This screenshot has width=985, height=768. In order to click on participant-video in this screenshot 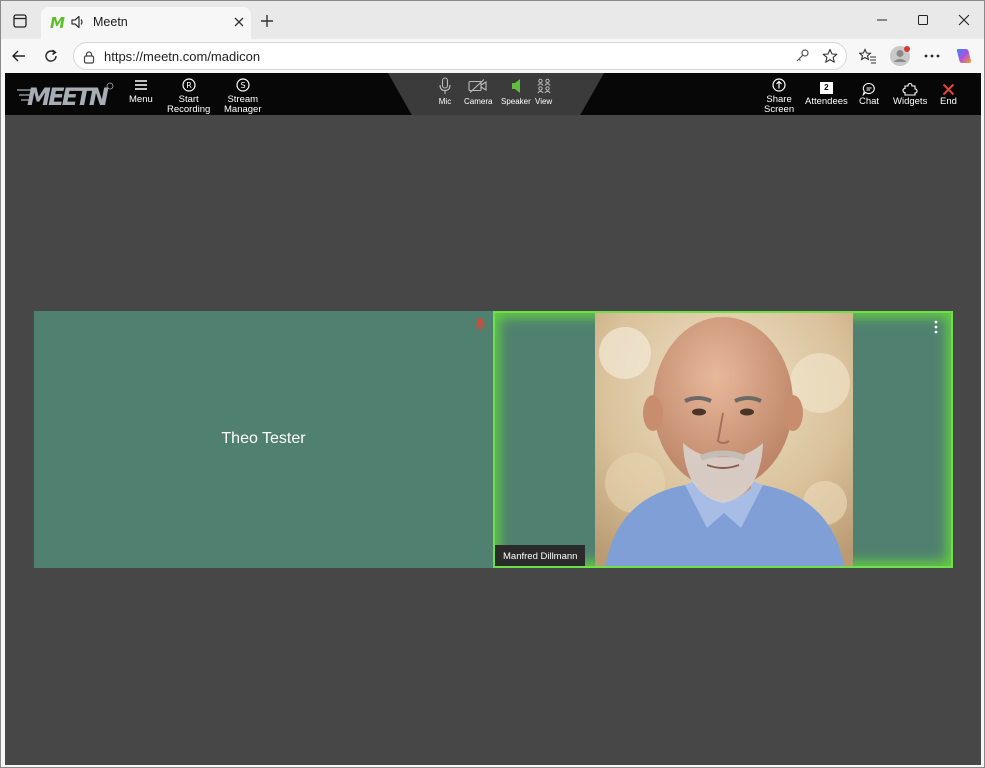, I will do `click(724, 439)`.